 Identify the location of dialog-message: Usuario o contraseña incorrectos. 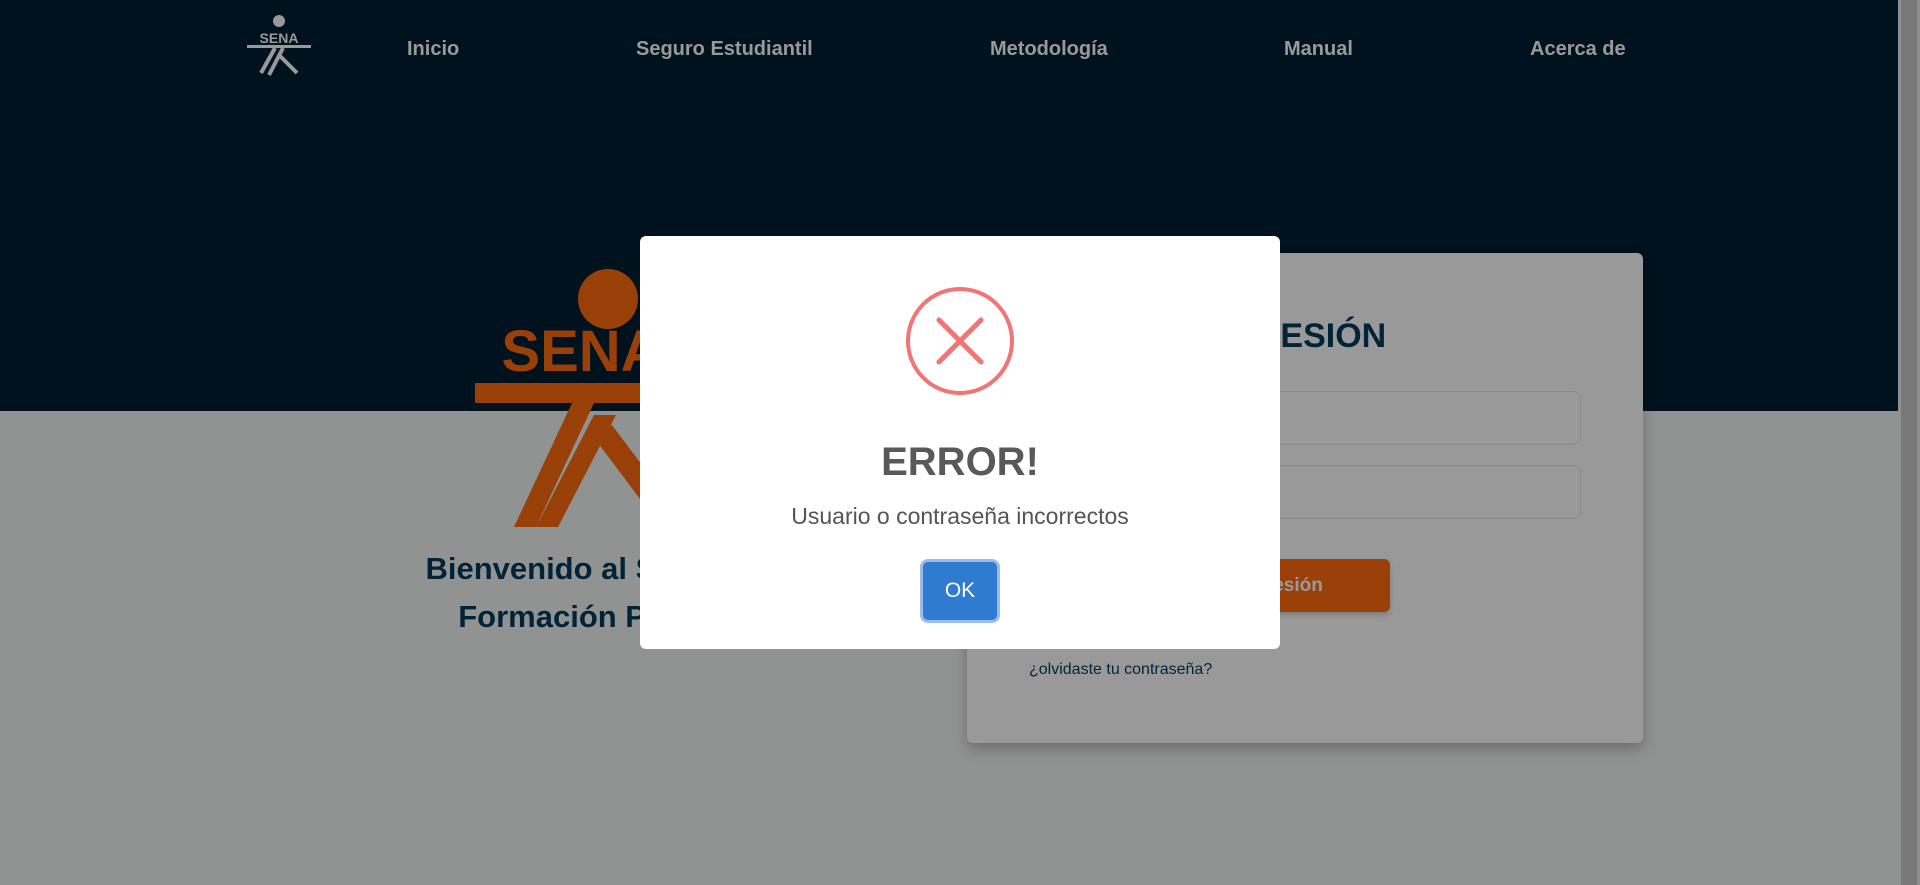
(960, 516).